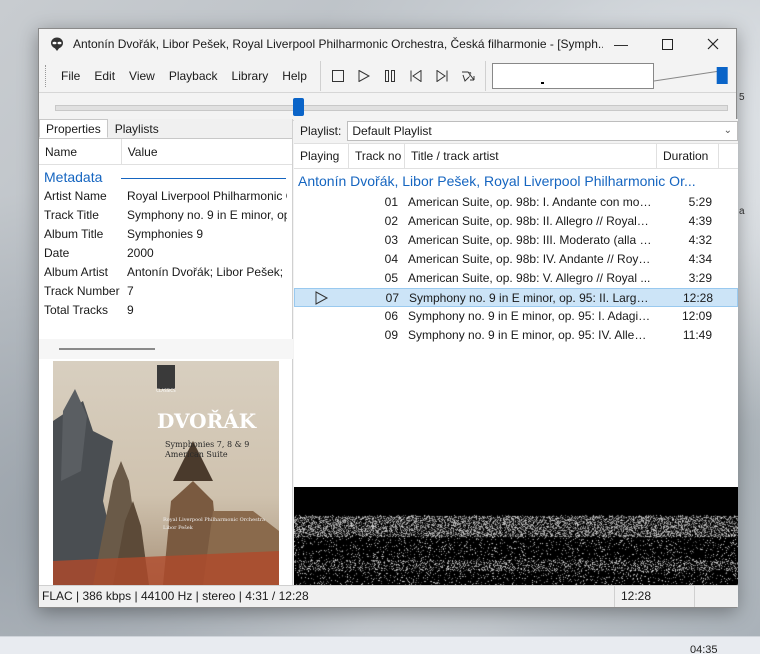  I want to click on previous-button, so click(416, 76).